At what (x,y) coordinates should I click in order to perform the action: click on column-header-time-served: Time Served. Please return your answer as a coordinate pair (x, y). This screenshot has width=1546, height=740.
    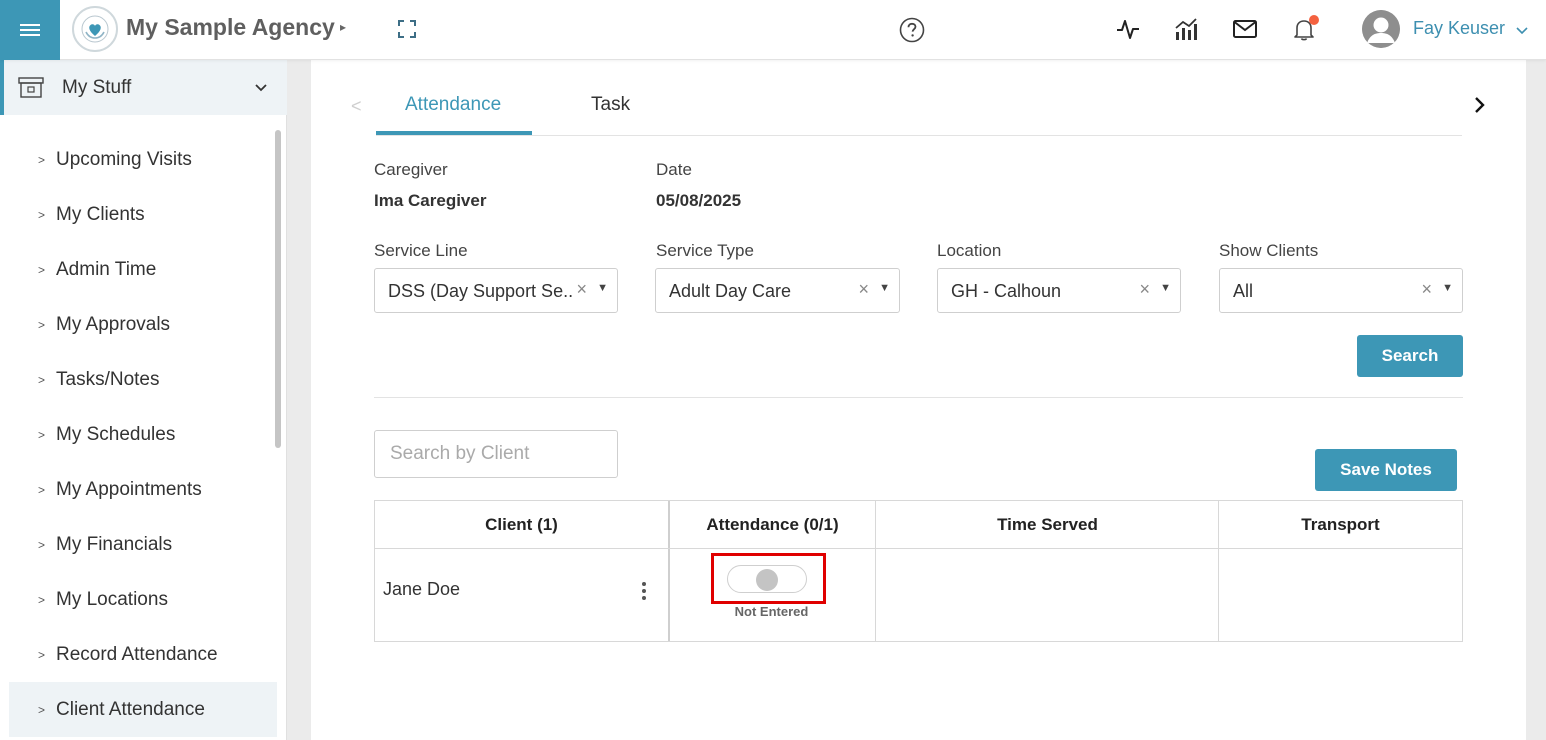
    Looking at the image, I should click on (1047, 524).